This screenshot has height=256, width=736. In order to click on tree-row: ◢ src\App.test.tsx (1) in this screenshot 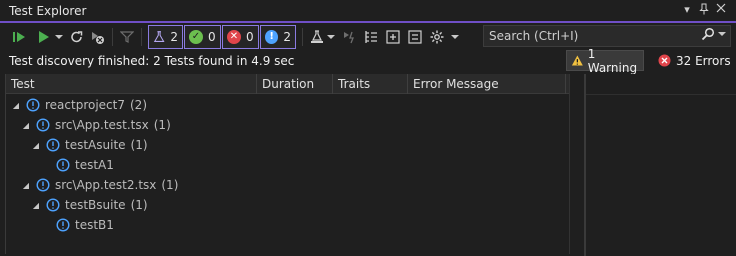, I will do `click(96, 125)`.